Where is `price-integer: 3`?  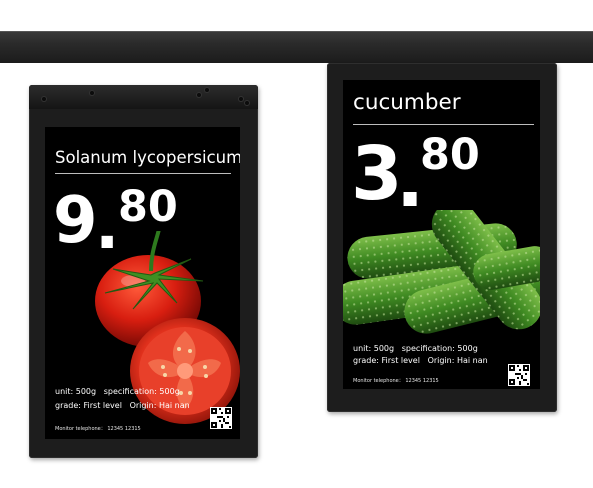 price-integer: 3 is located at coordinates (377, 174).